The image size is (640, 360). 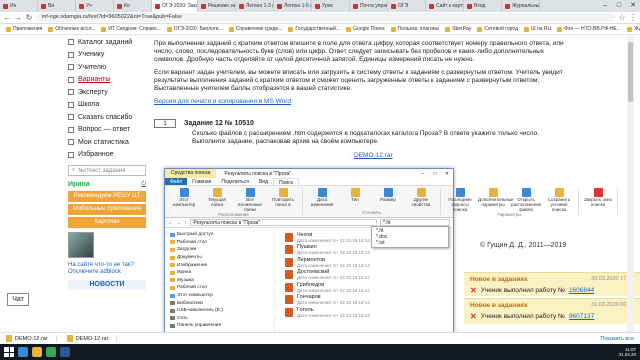 What do you see at coordinates (133, 6) in the screenshot?
I see `browser-tab: Ко` at bounding box center [133, 6].